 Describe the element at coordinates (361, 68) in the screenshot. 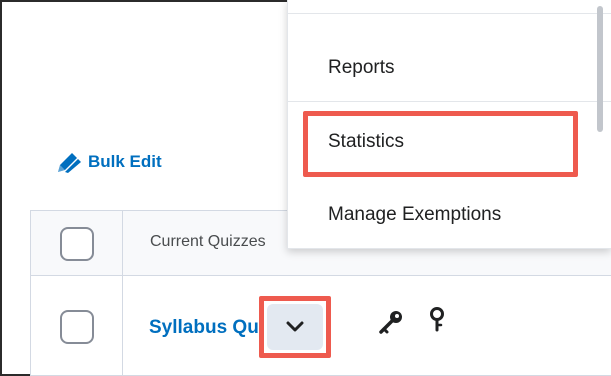

I see `menu-item-reports: Reports` at that location.